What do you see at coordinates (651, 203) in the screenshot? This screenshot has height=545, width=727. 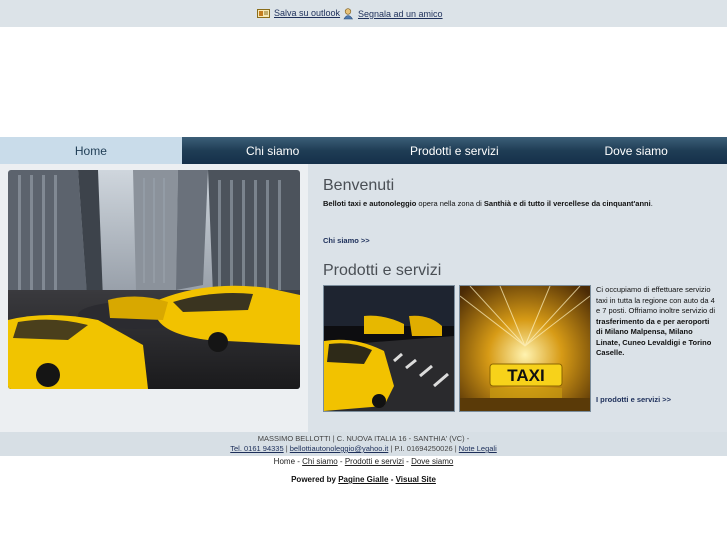 I see `welcome-text-end: .` at bounding box center [651, 203].